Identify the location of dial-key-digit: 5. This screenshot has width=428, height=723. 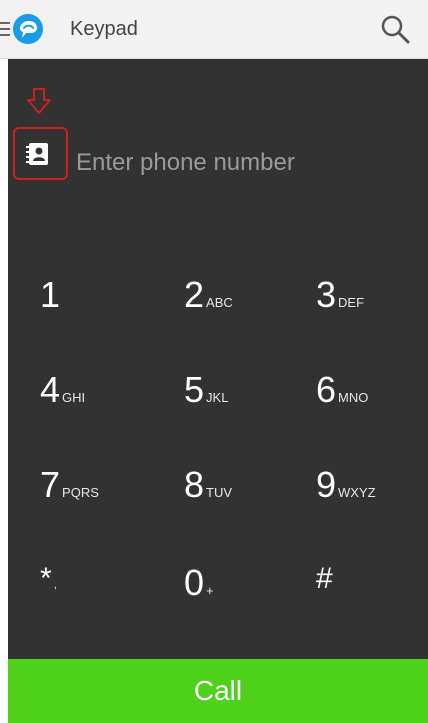
(194, 389).